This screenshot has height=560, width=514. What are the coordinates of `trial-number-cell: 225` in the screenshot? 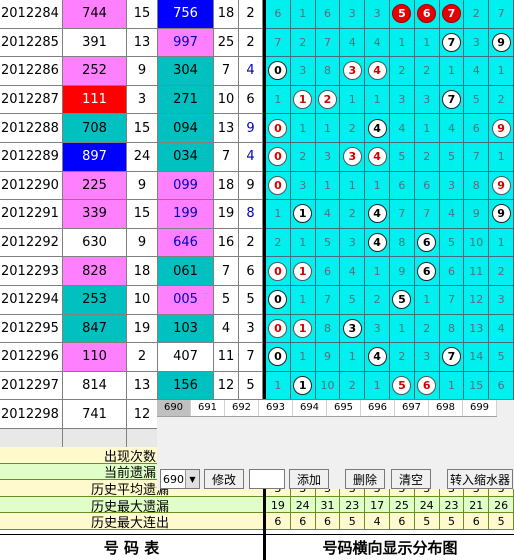 It's located at (95, 186).